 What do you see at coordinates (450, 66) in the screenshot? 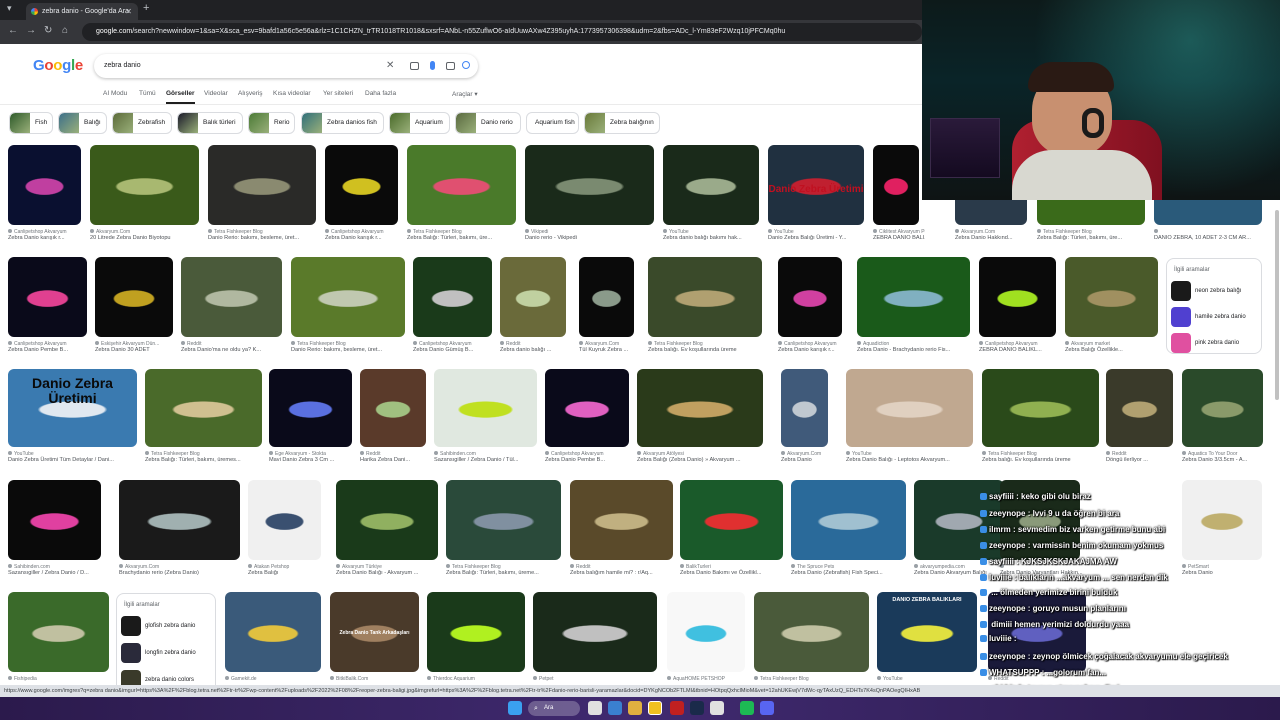
I see `camera-search-icon` at bounding box center [450, 66].